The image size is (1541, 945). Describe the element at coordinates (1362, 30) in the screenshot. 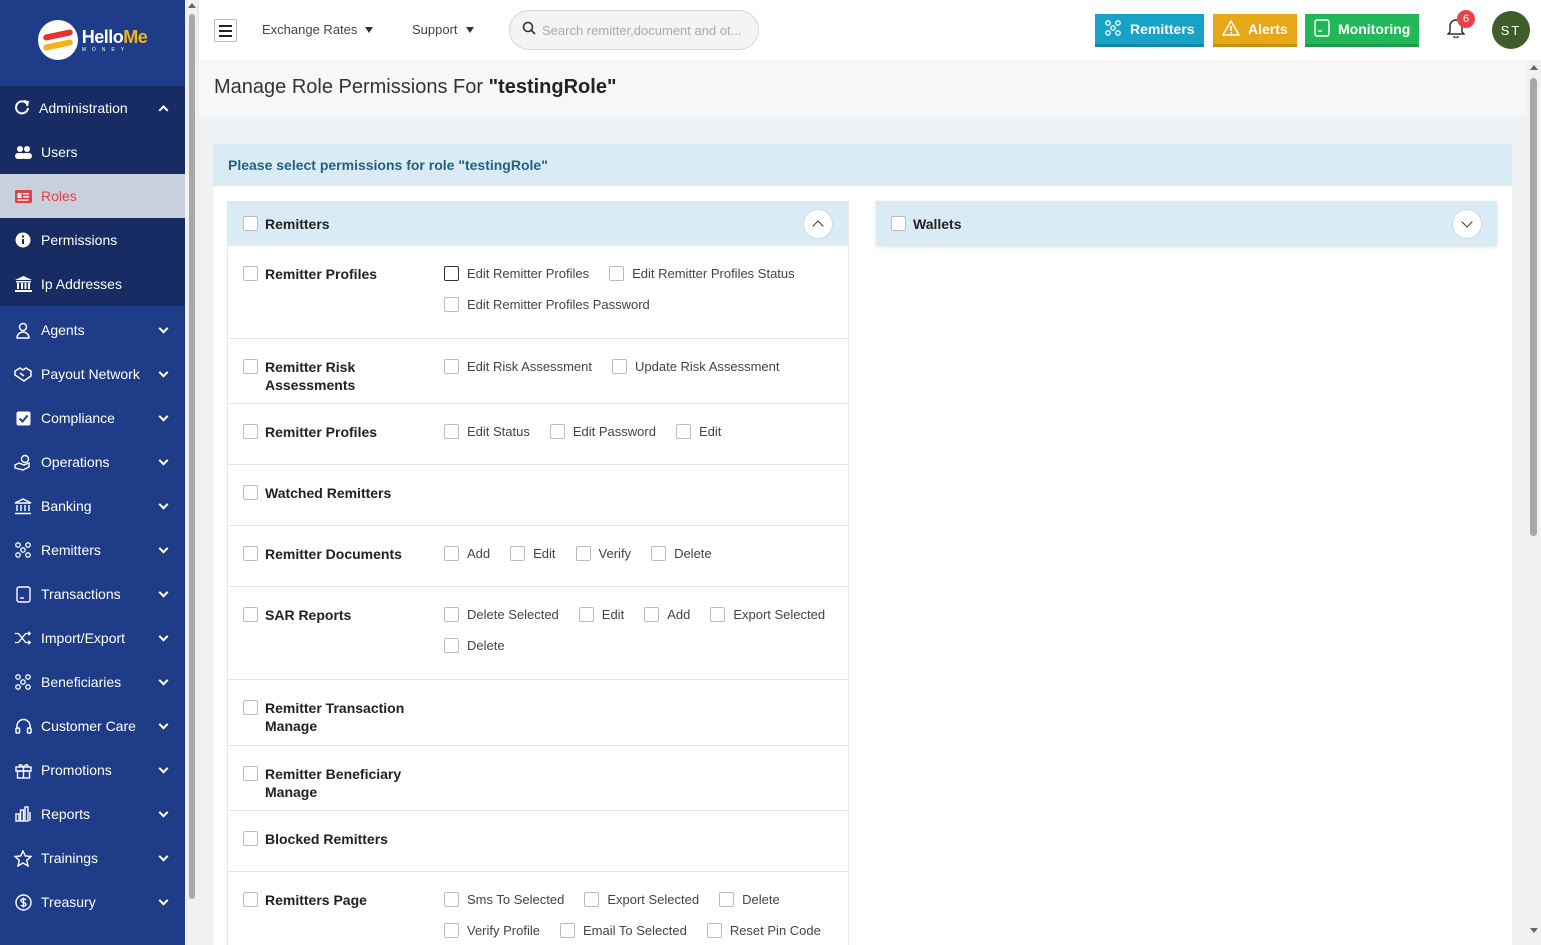

I see `monitoring-button: Monitoring` at that location.